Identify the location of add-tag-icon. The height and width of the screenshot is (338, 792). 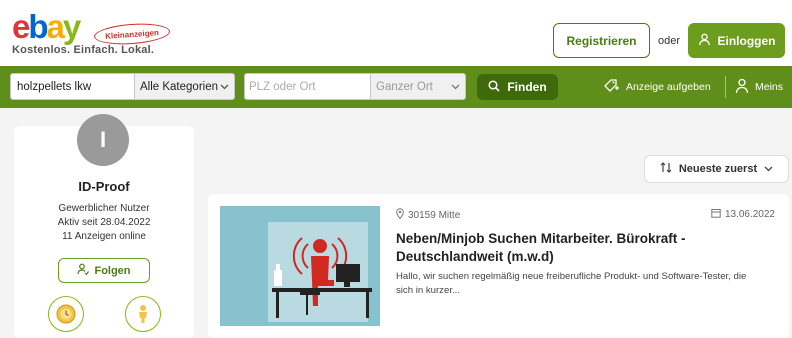
(611, 87).